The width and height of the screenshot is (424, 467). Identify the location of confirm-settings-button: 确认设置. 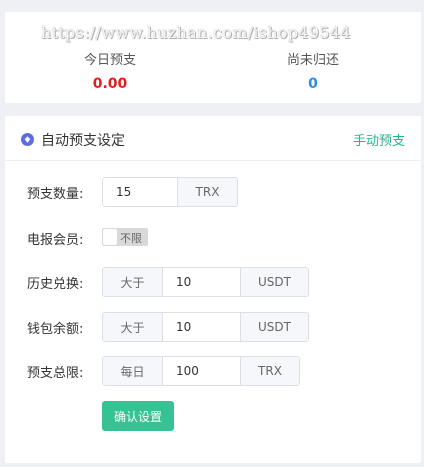
(138, 416).